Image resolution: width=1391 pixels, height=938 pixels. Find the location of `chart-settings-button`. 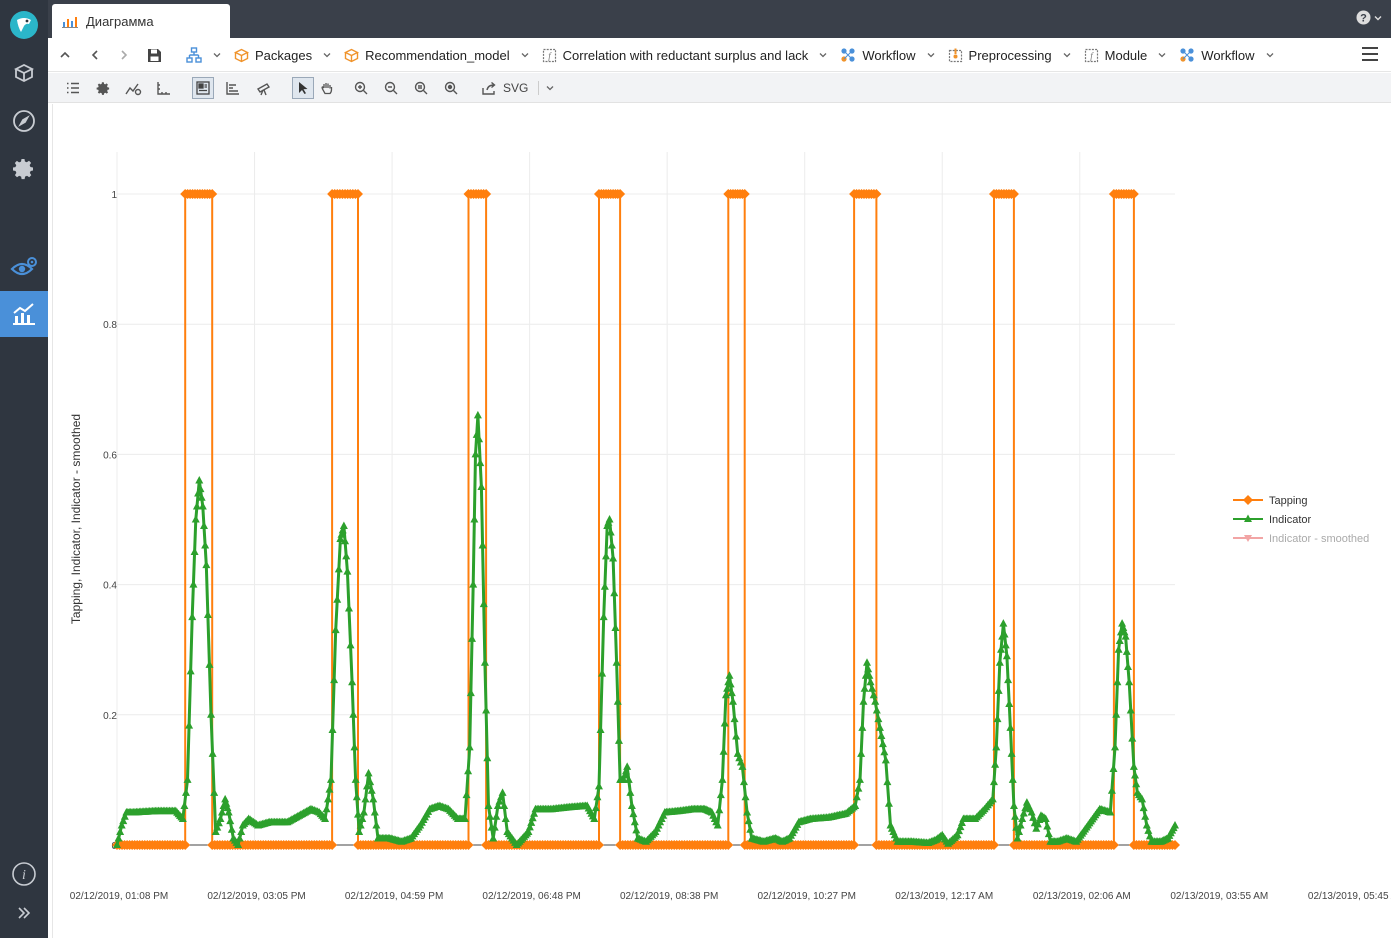

chart-settings-button is located at coordinates (103, 88).